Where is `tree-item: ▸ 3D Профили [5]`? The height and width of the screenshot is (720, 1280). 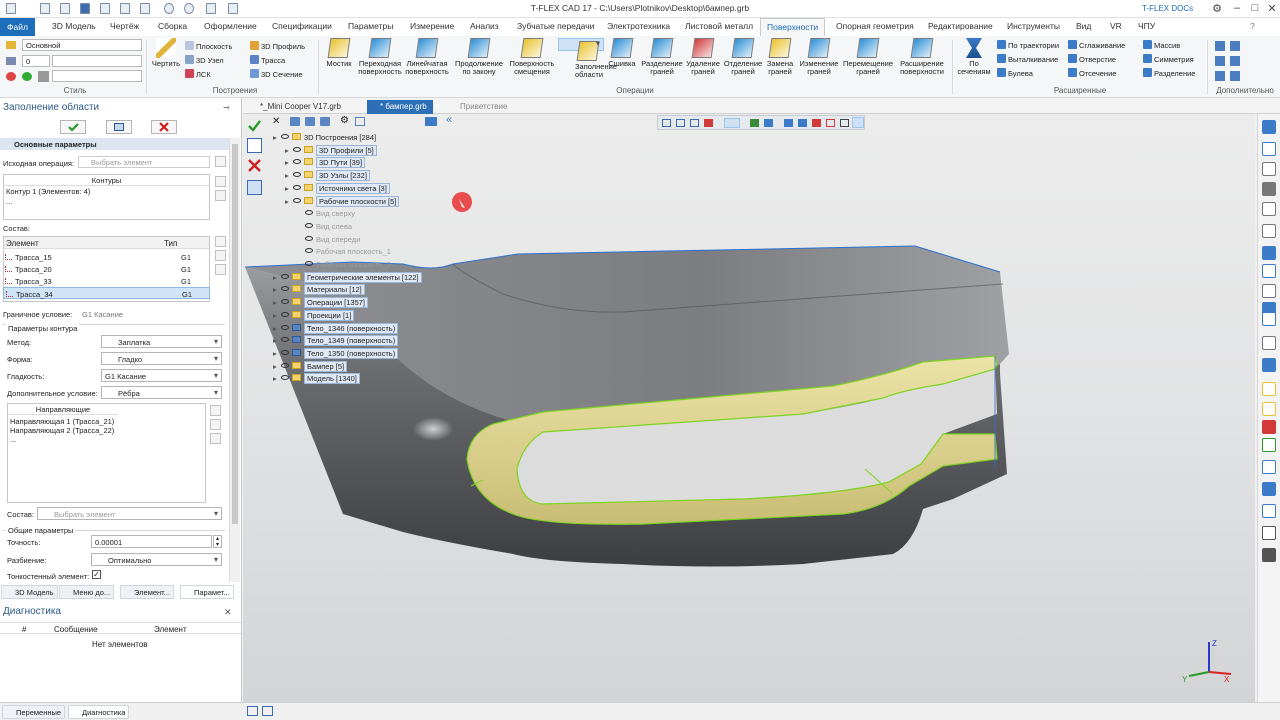
tree-item: ▸ 3D Профили [5] is located at coordinates (332, 150).